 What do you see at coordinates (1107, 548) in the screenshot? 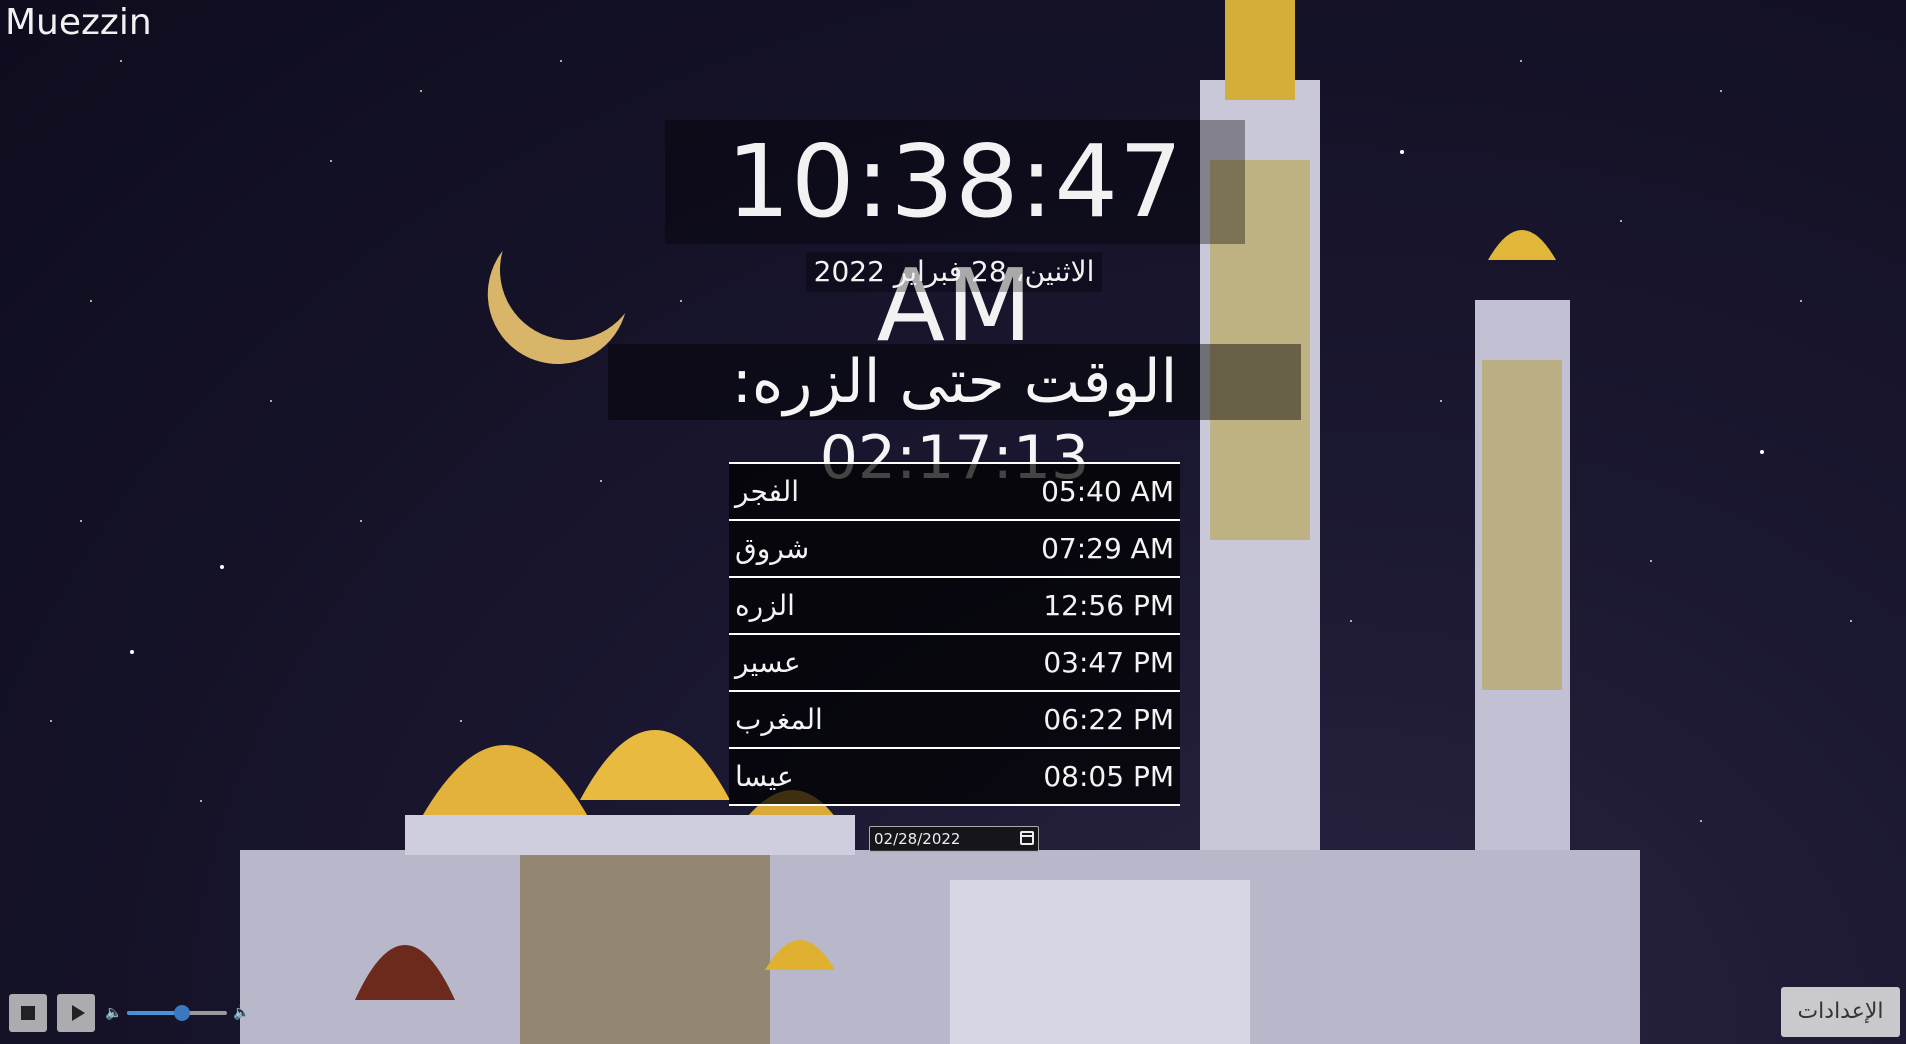
I see `prayer-time: 07:29 AM` at bounding box center [1107, 548].